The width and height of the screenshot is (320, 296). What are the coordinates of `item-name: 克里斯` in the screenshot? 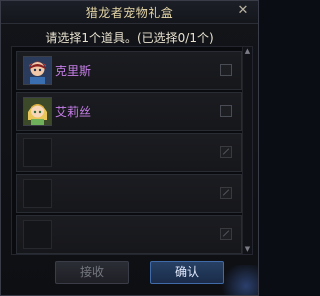 It's located at (73, 71).